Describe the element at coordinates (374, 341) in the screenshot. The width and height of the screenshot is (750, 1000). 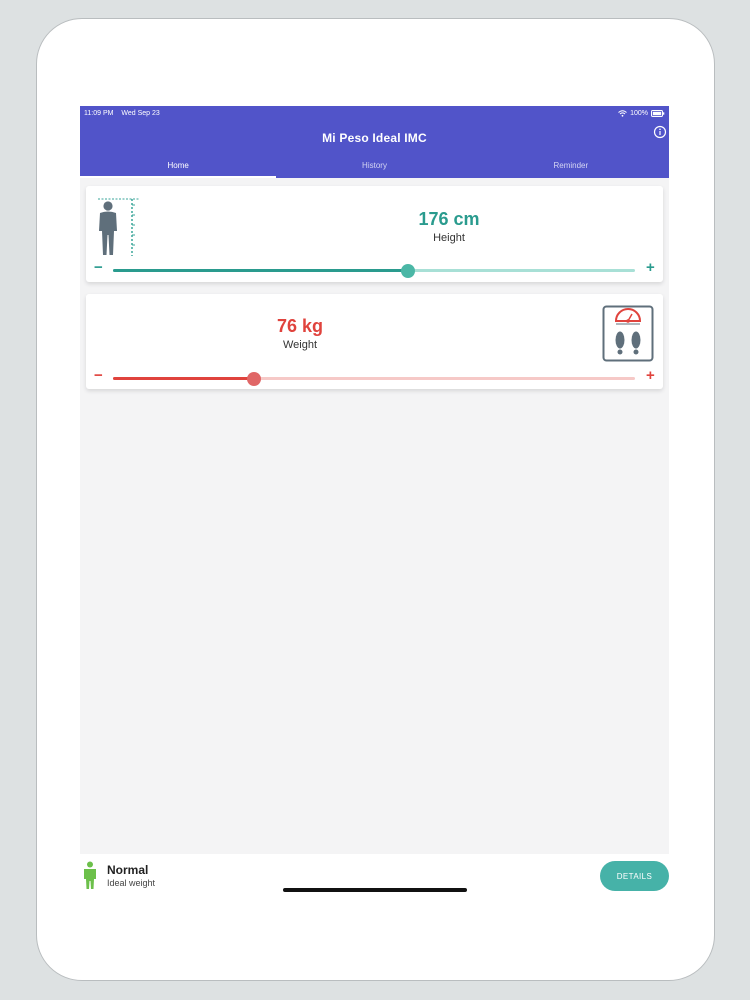
I see `weight-card: 76 kg Weight − +` at that location.